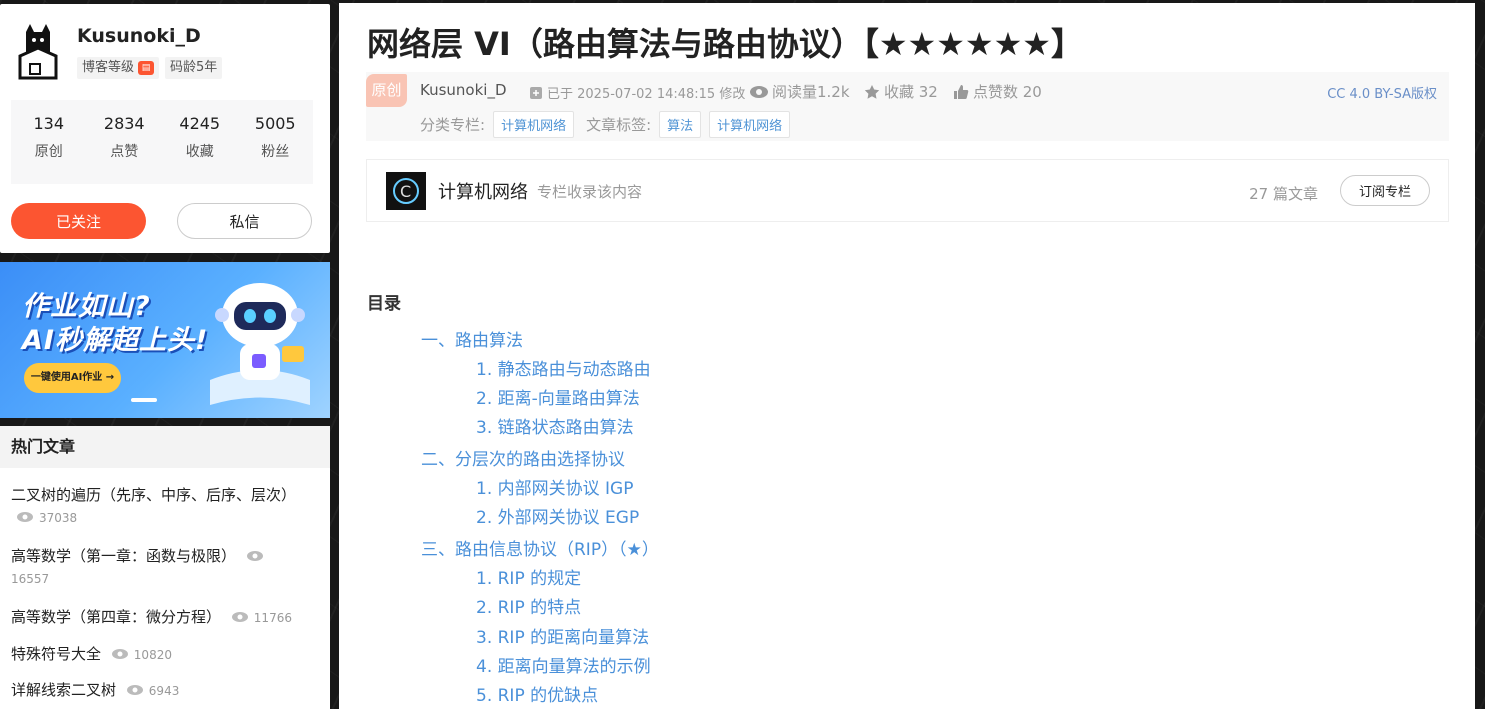 The height and width of the screenshot is (709, 1485). What do you see at coordinates (386, 90) in the screenshot?
I see `original-badge: 原创` at bounding box center [386, 90].